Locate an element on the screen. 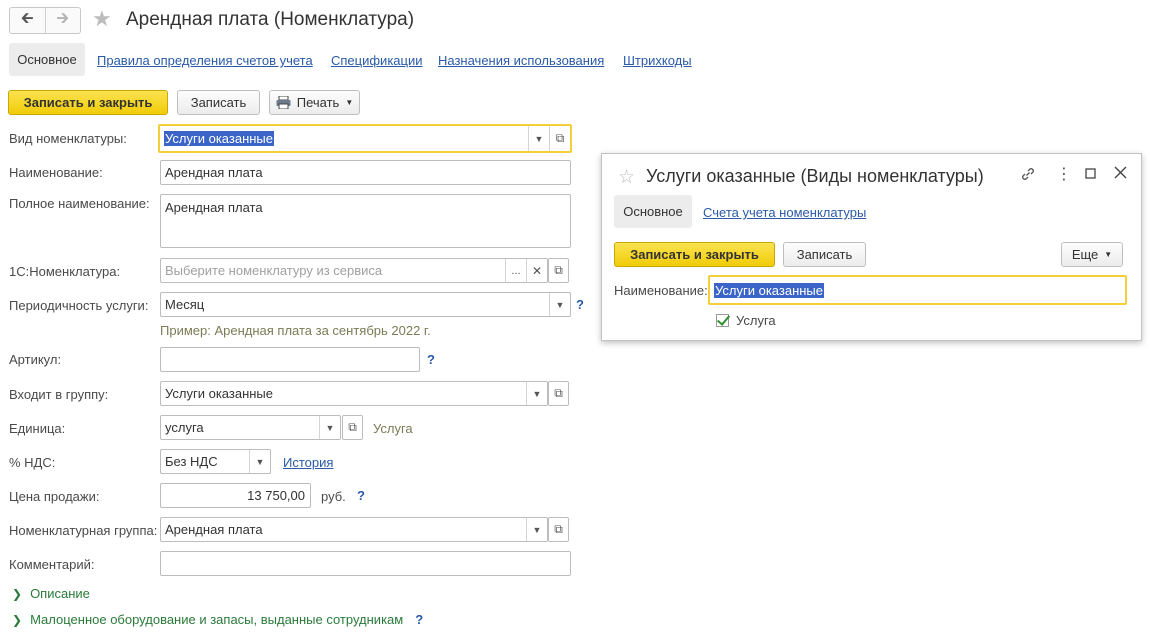  arrow-right-icon: 🡲 is located at coordinates (63, 18).